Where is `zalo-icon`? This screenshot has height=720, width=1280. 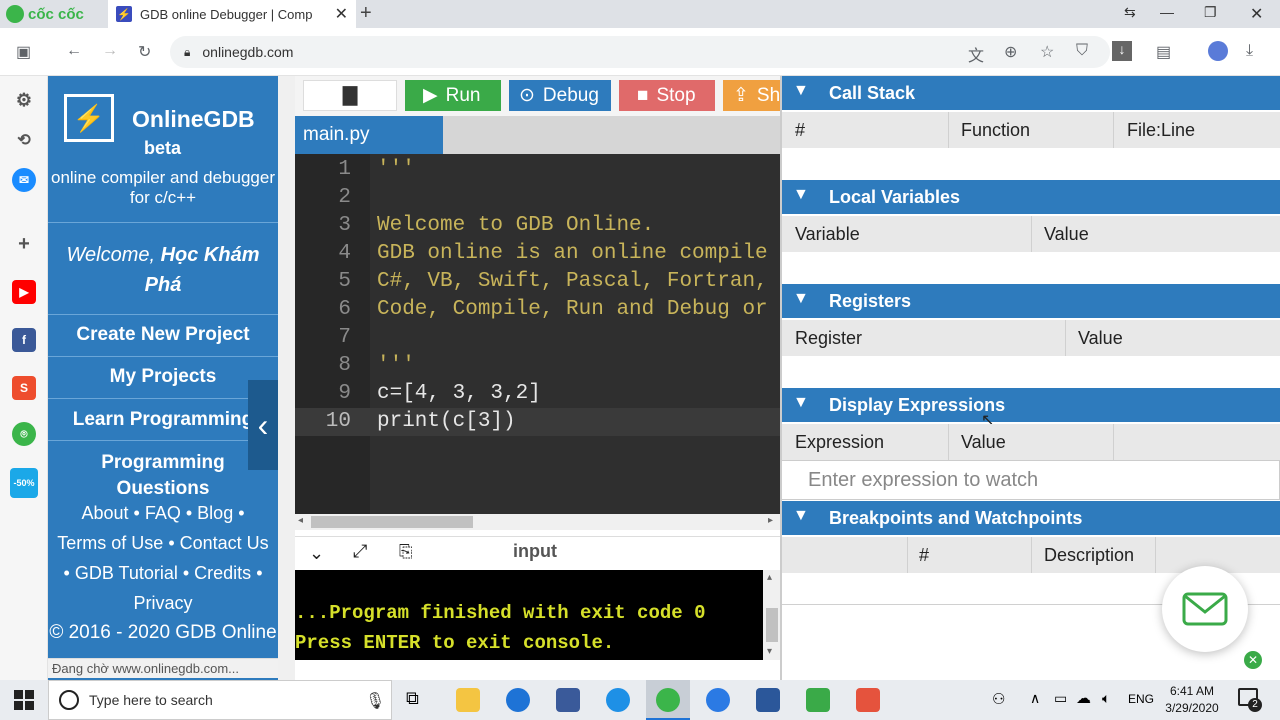 zalo-icon is located at coordinates (718, 700).